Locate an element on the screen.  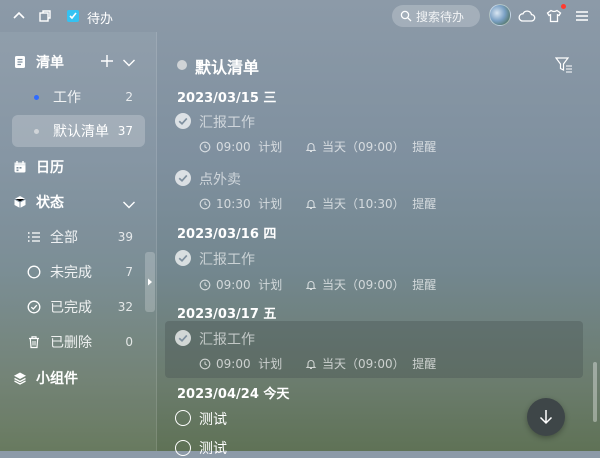
sidebar-item-label: 已完成 is located at coordinates (71, 308).